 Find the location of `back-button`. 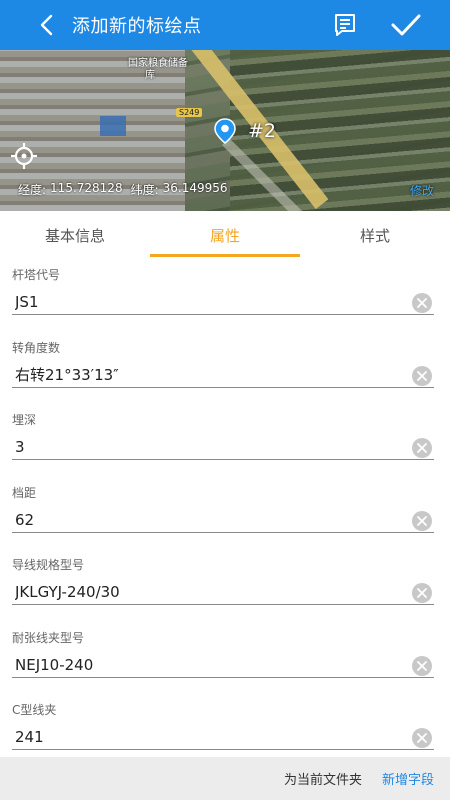

back-button is located at coordinates (46, 25).